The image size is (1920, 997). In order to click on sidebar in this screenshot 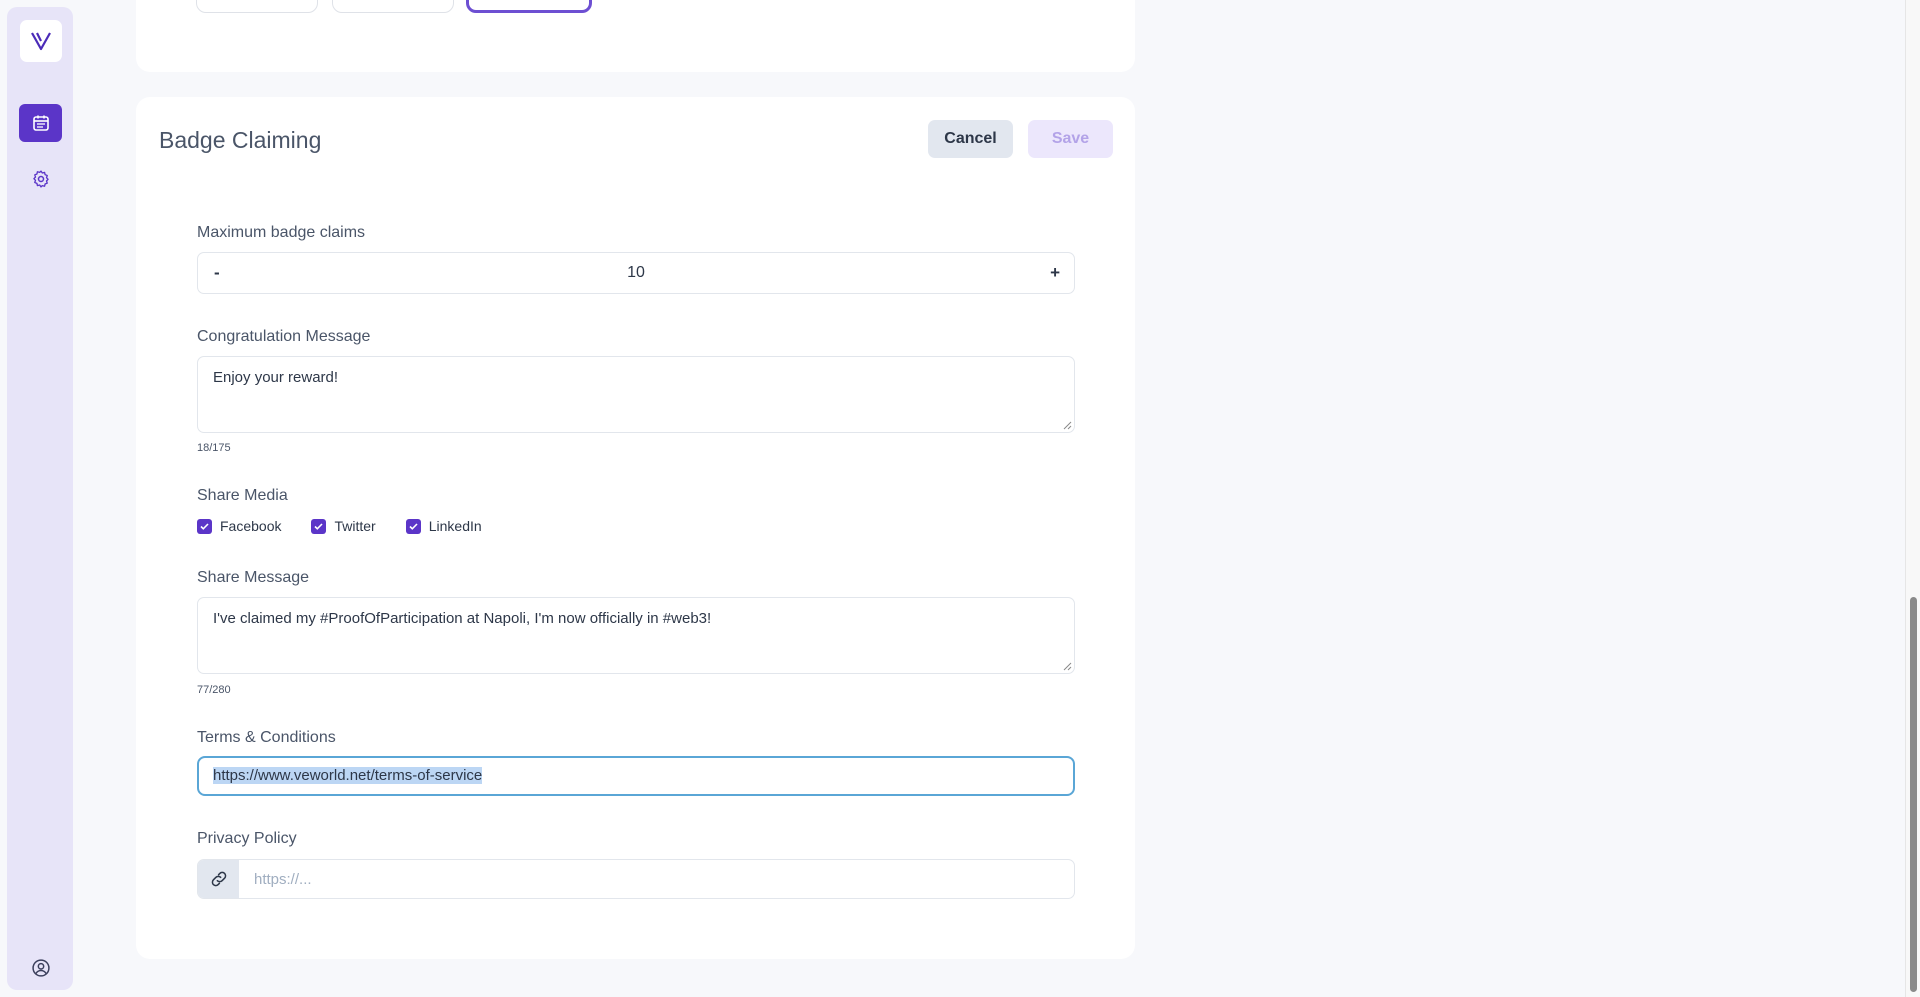, I will do `click(40, 498)`.